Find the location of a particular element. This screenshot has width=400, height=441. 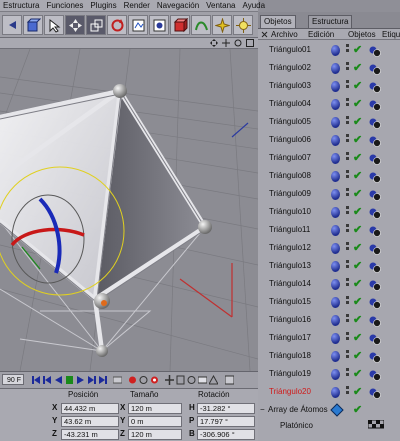

move-tool-button is located at coordinates (75, 24).